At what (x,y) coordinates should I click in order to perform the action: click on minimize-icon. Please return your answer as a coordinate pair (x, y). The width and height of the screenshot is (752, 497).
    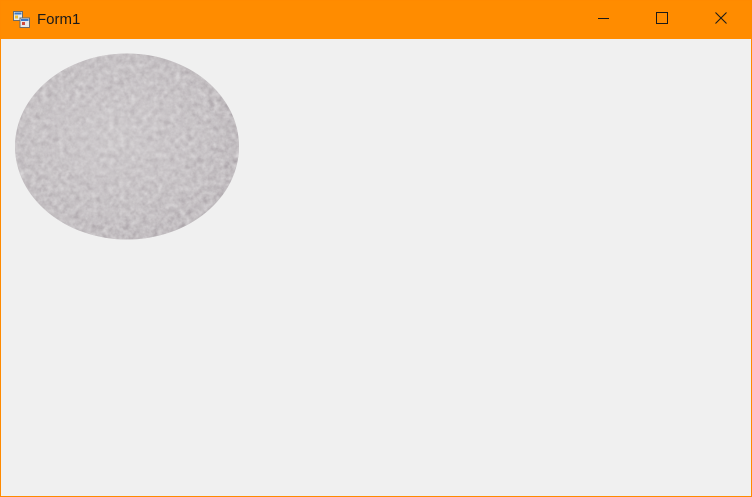
    Looking at the image, I should click on (604, 20).